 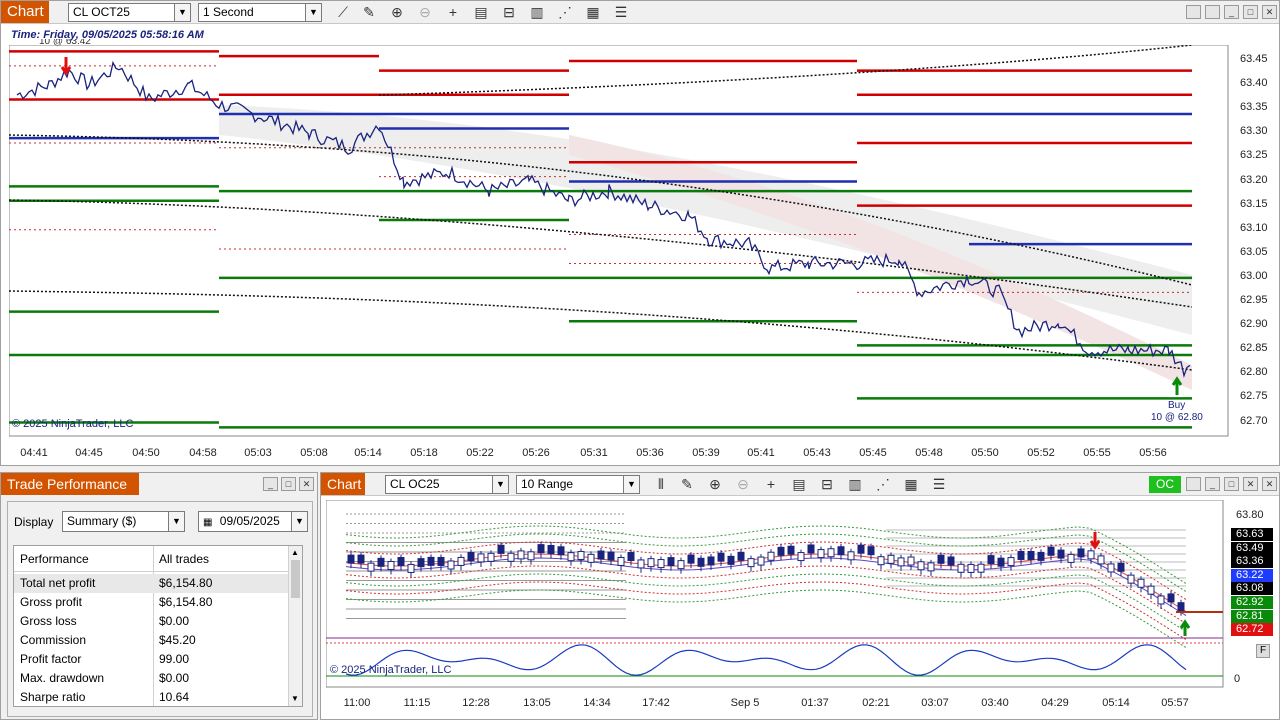 What do you see at coordinates (73, 424) in the screenshot?
I see `top-copyright: © 2025 NinjaTrader, LLC` at bounding box center [73, 424].